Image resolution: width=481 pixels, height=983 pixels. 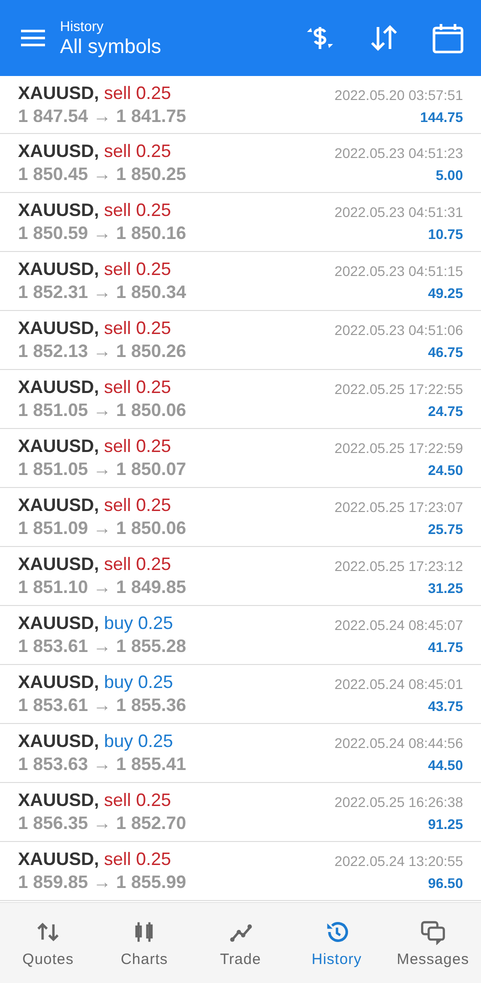 I want to click on deal-prices: 1 853.61 → 1 855.36, so click(x=102, y=705).